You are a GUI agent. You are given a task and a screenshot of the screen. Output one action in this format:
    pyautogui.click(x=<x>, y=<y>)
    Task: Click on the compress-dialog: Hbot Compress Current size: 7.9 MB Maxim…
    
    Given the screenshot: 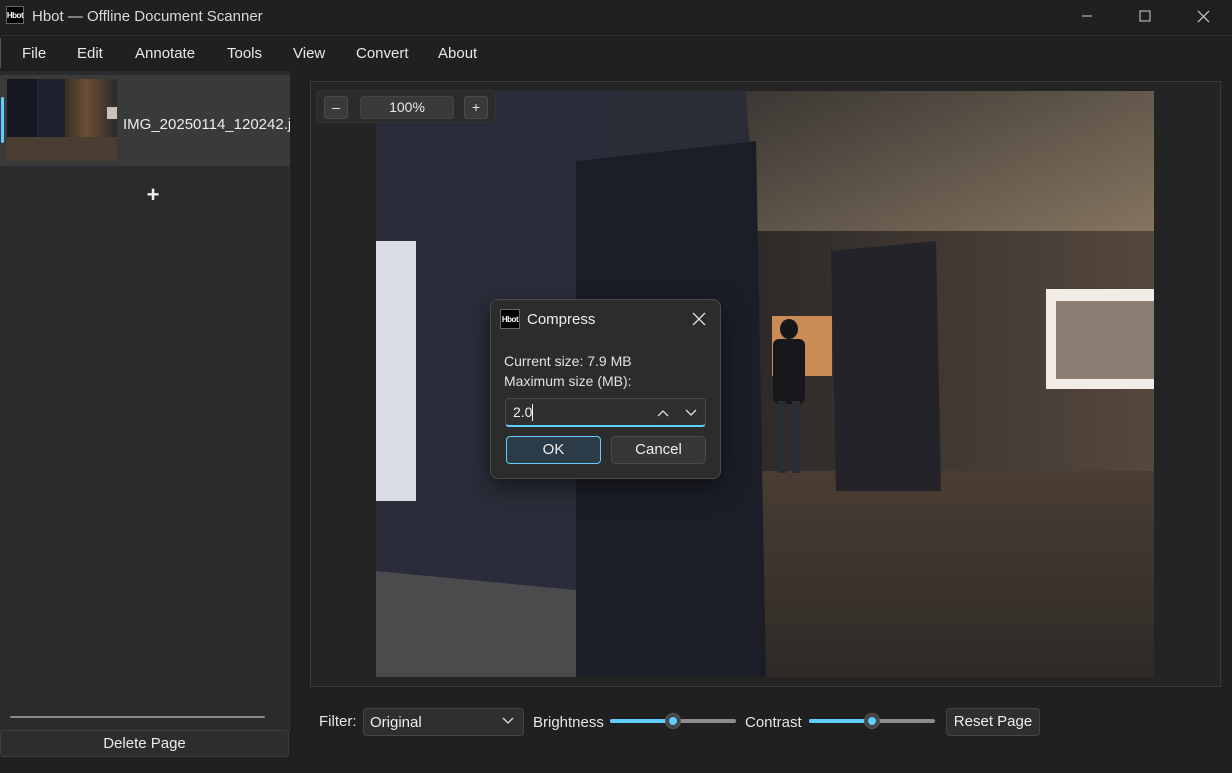 What is the action you would take?
    pyautogui.click(x=605, y=389)
    